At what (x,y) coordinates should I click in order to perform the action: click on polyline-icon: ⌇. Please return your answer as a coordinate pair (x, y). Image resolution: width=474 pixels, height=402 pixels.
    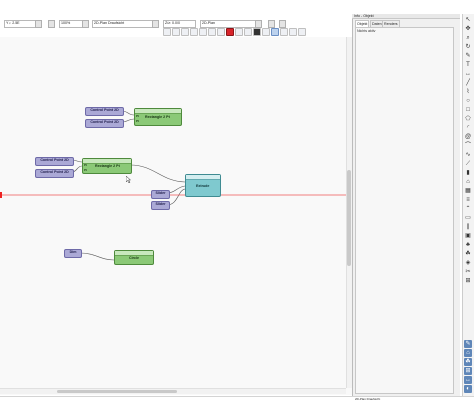
    Looking at the image, I should click on (468, 92).